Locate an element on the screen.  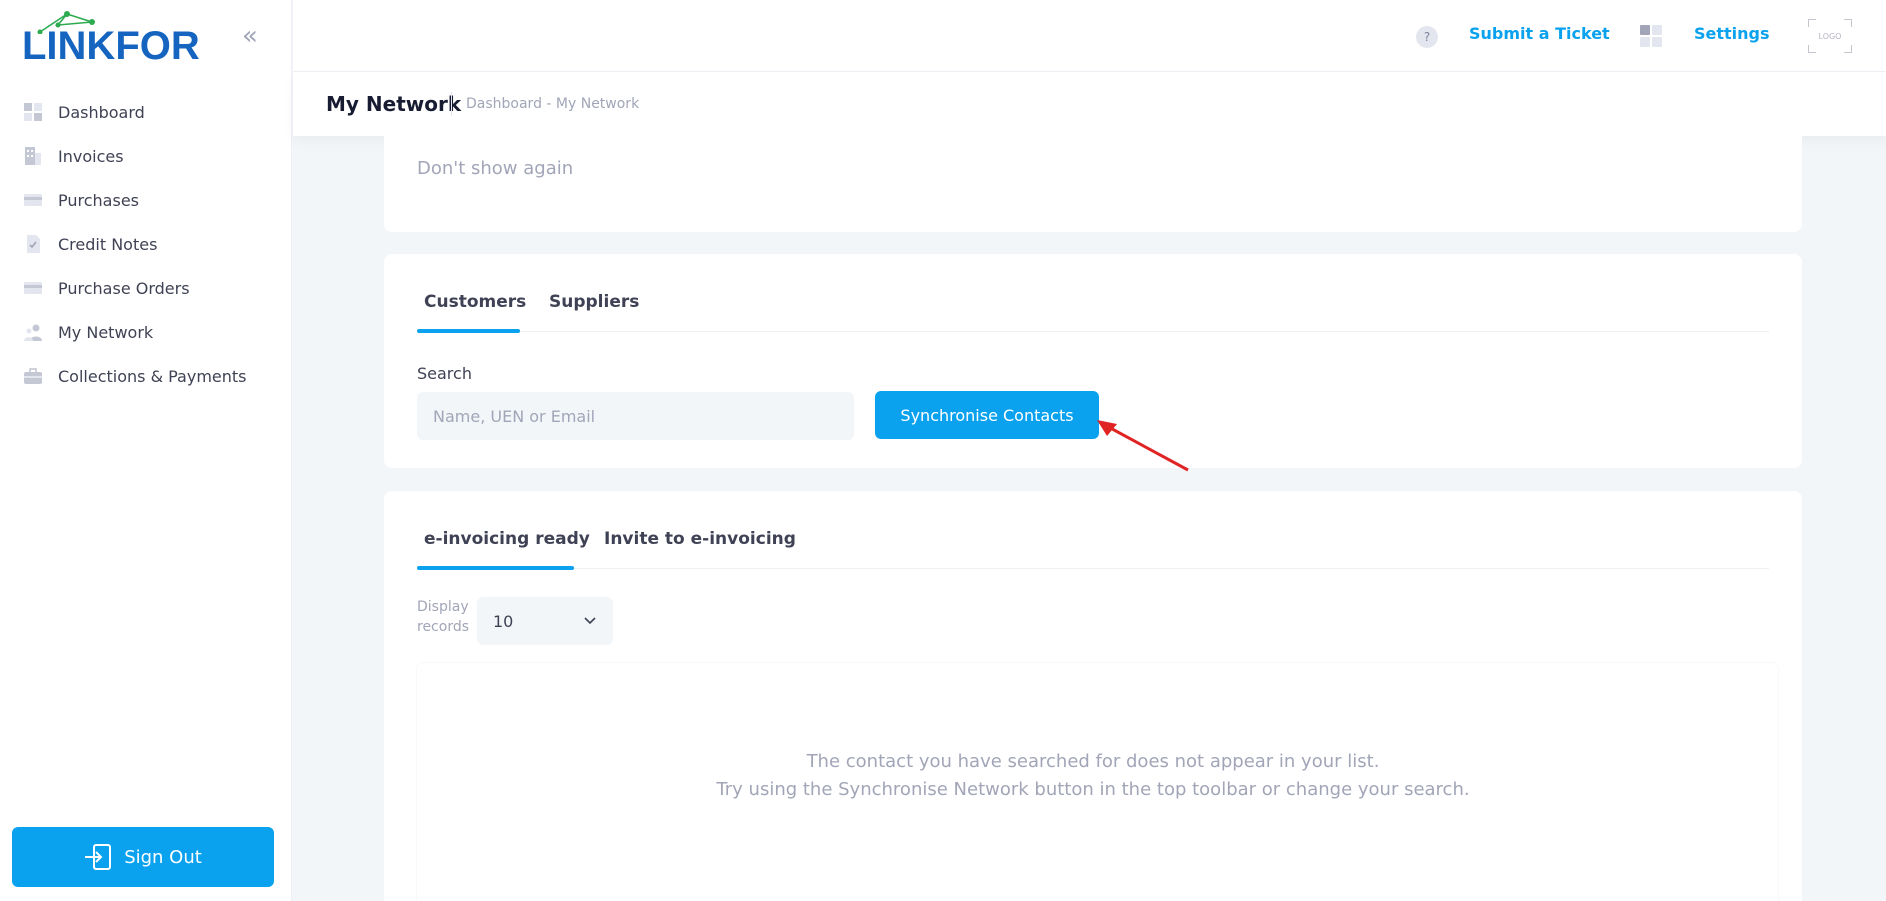
tab-label: Customers is located at coordinates (475, 302).